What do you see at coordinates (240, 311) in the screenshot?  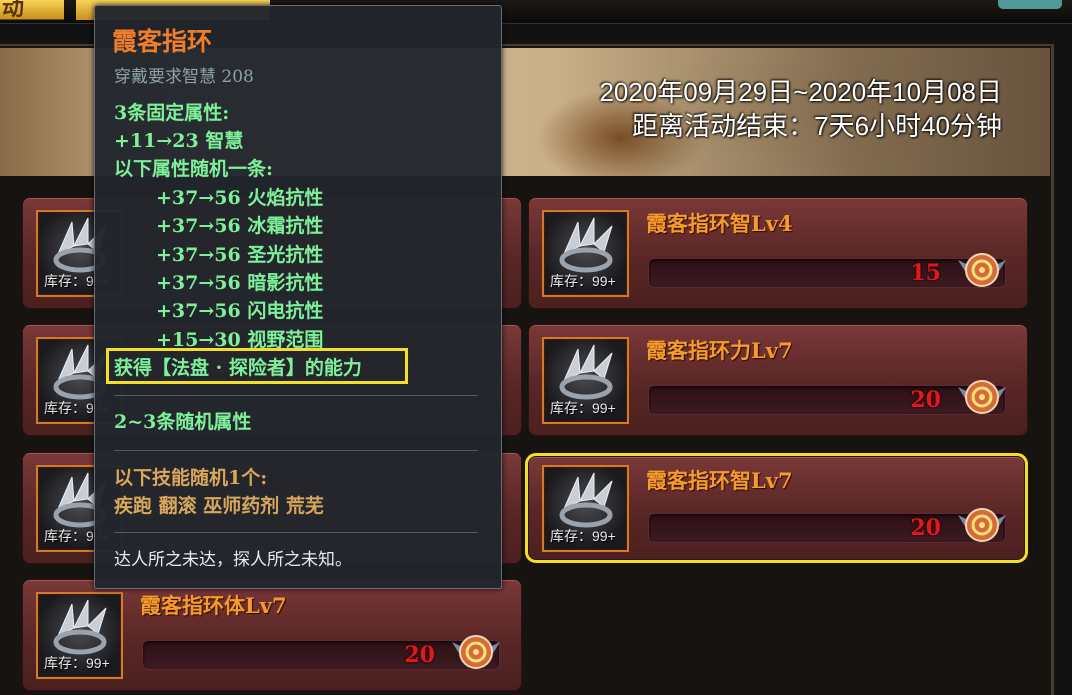 I see `random-attribute: +37→56 闪电抗性` at bounding box center [240, 311].